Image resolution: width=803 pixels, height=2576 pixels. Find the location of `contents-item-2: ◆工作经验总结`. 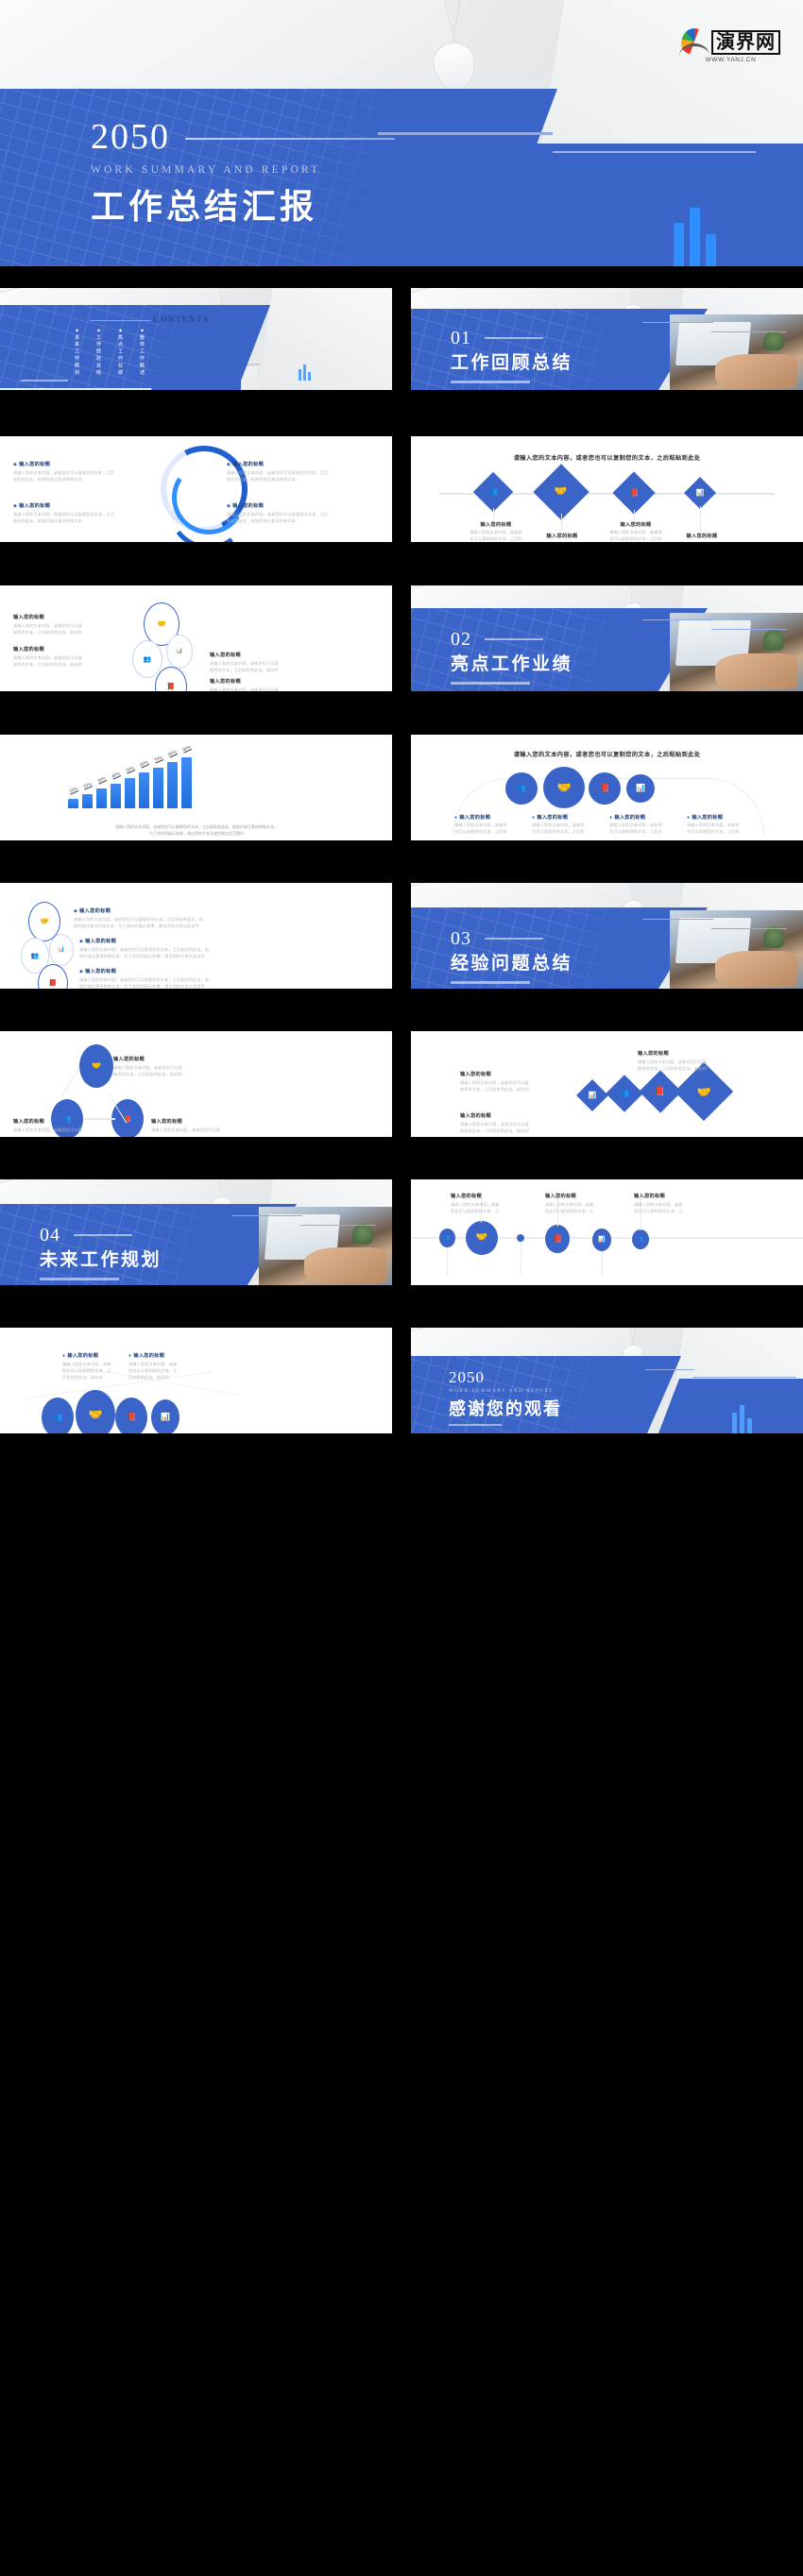

contents-item-2: ◆工作经验总结 is located at coordinates (98, 352).